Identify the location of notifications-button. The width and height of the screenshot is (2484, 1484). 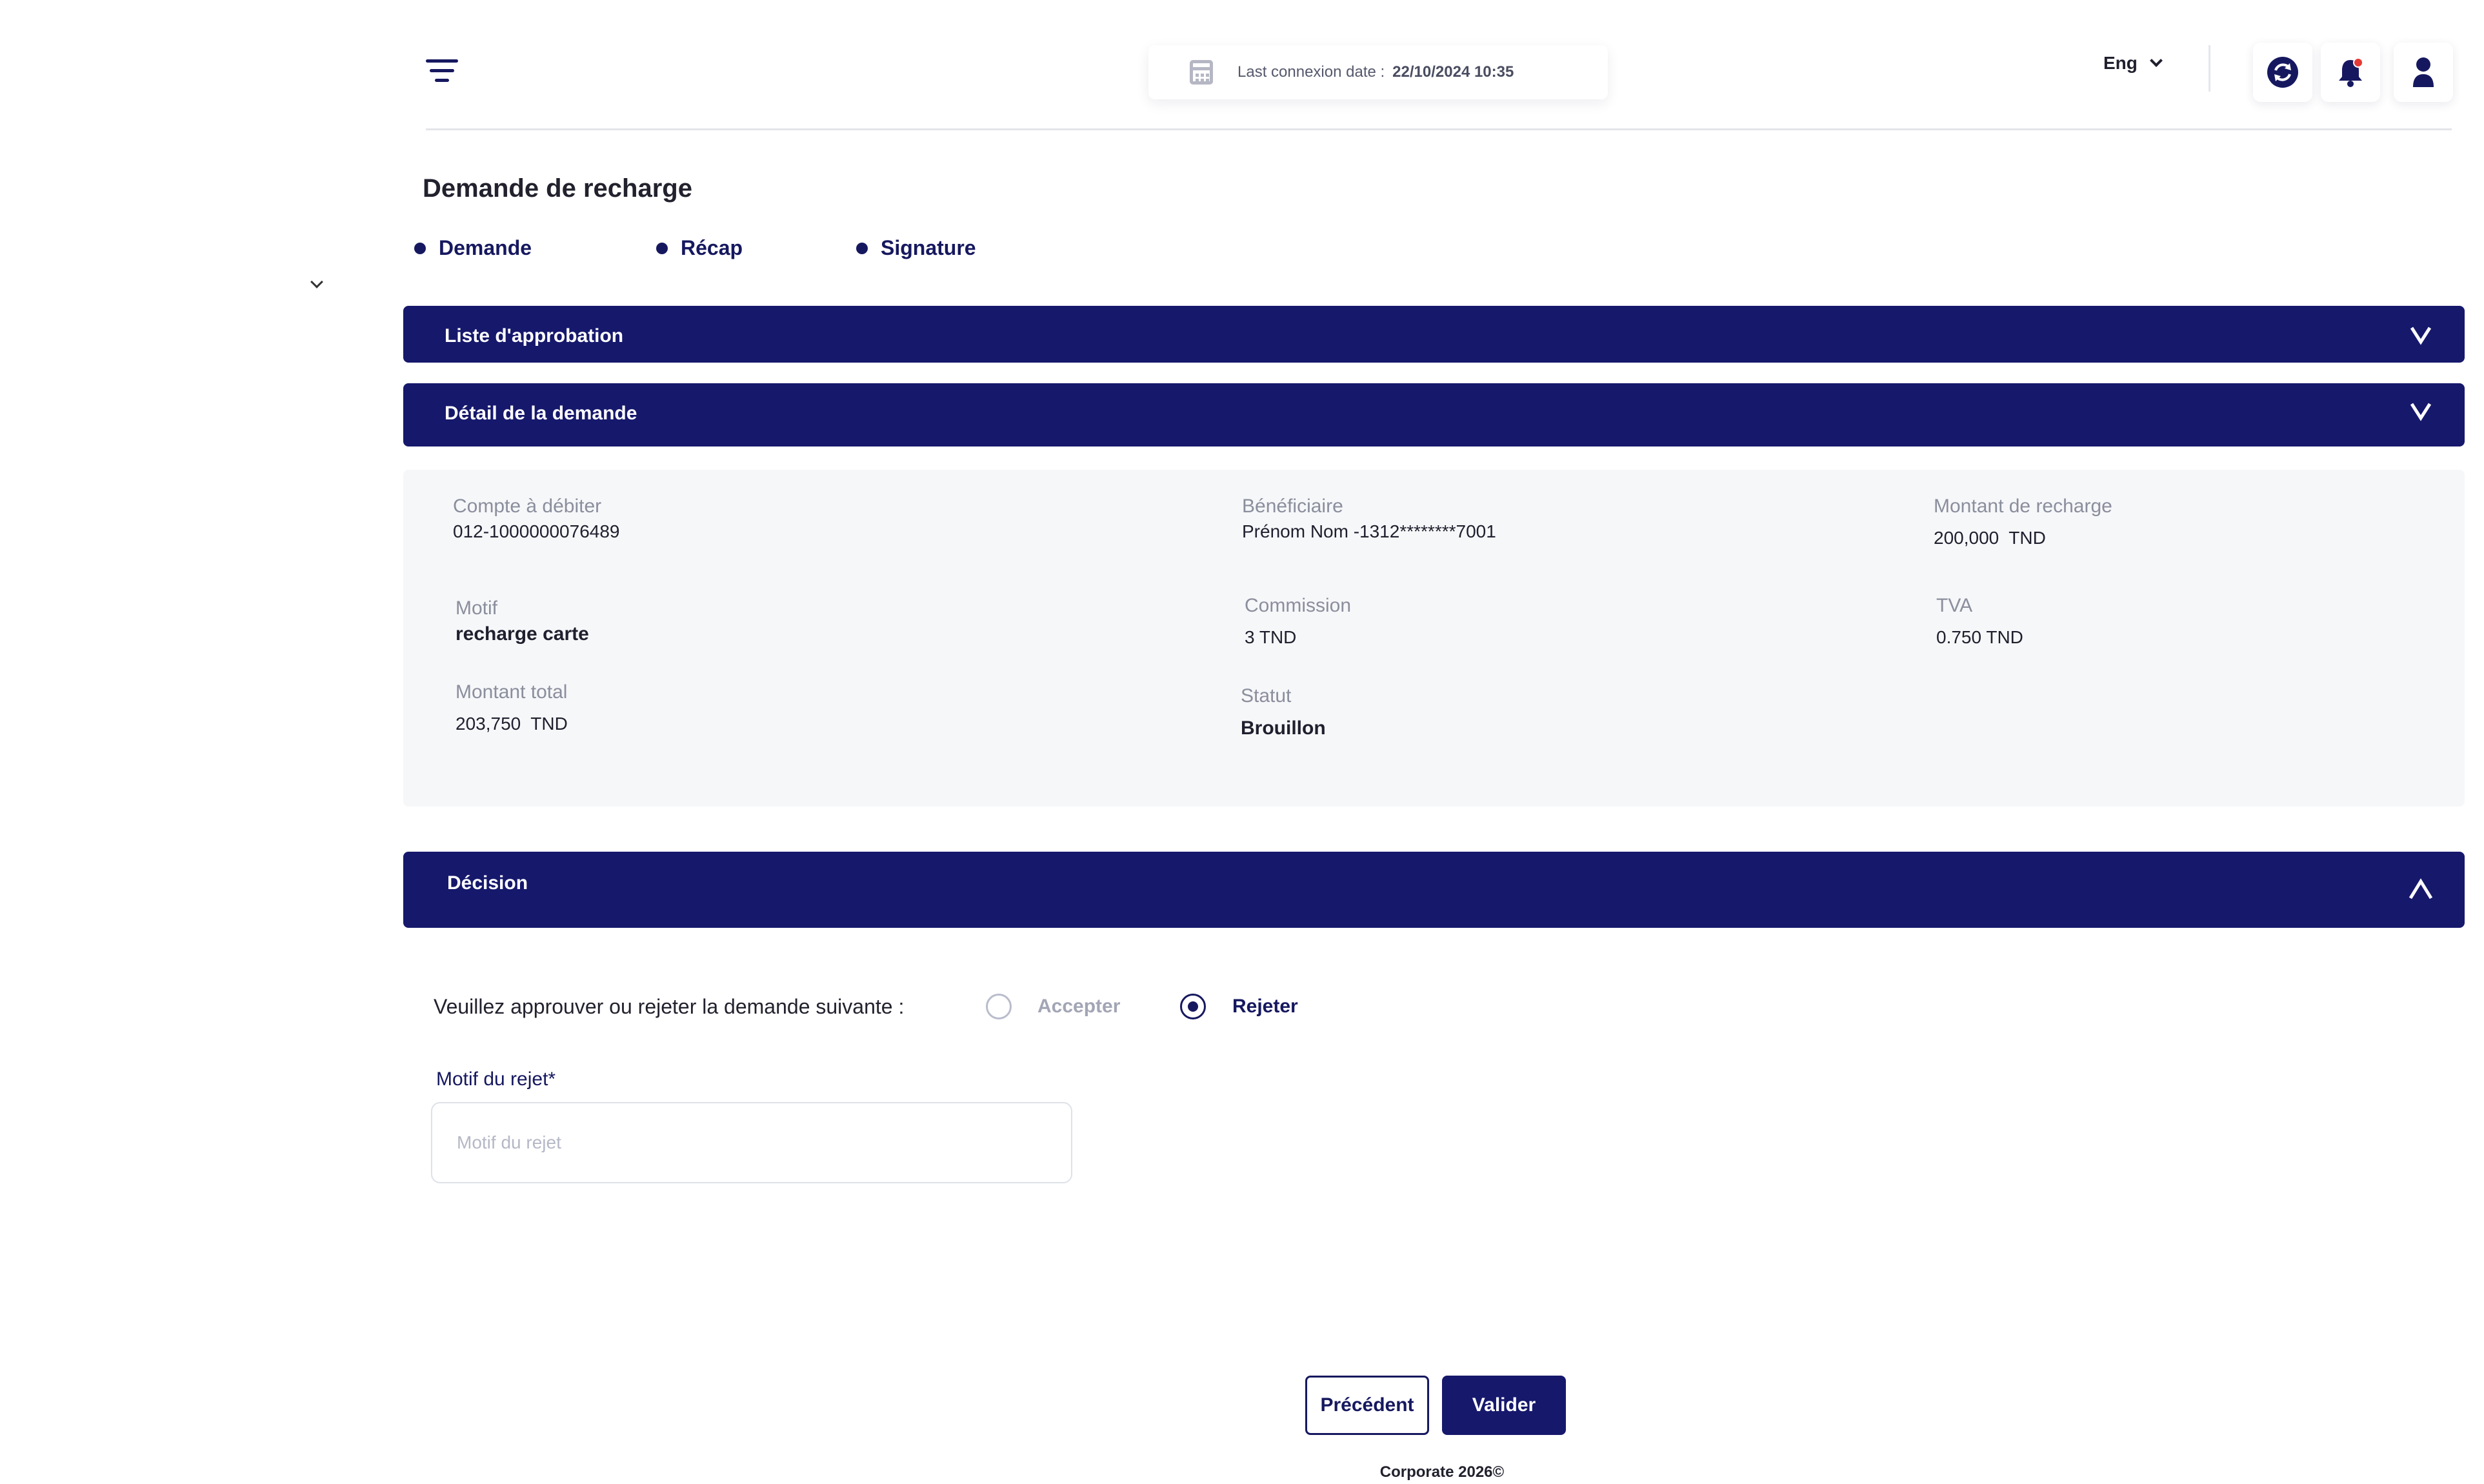
(2350, 72).